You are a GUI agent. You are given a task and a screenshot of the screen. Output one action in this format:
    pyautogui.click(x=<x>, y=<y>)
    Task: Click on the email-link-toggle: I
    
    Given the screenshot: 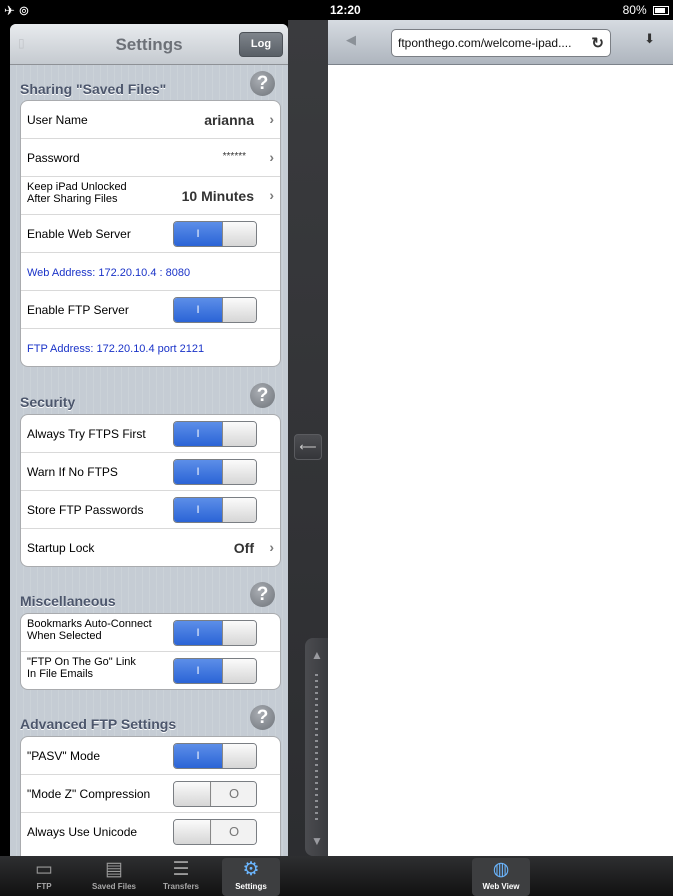 What is the action you would take?
    pyautogui.click(x=215, y=671)
    